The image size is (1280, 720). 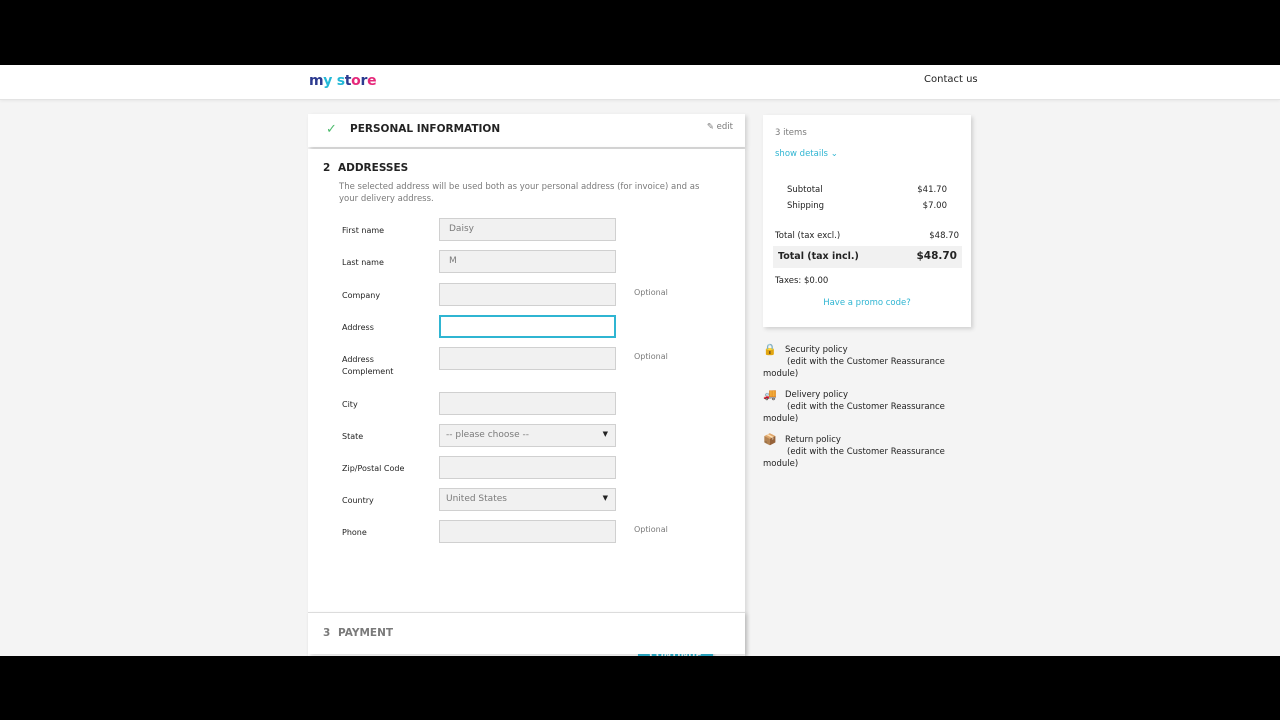 What do you see at coordinates (834, 154) in the screenshot?
I see `chevron-down-icon: ⌄` at bounding box center [834, 154].